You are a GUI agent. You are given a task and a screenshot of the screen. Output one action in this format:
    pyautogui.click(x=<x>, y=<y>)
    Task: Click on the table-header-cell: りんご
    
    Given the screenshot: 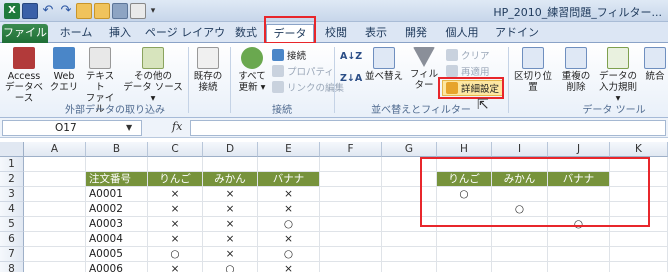 What is the action you would take?
    pyautogui.click(x=175, y=179)
    